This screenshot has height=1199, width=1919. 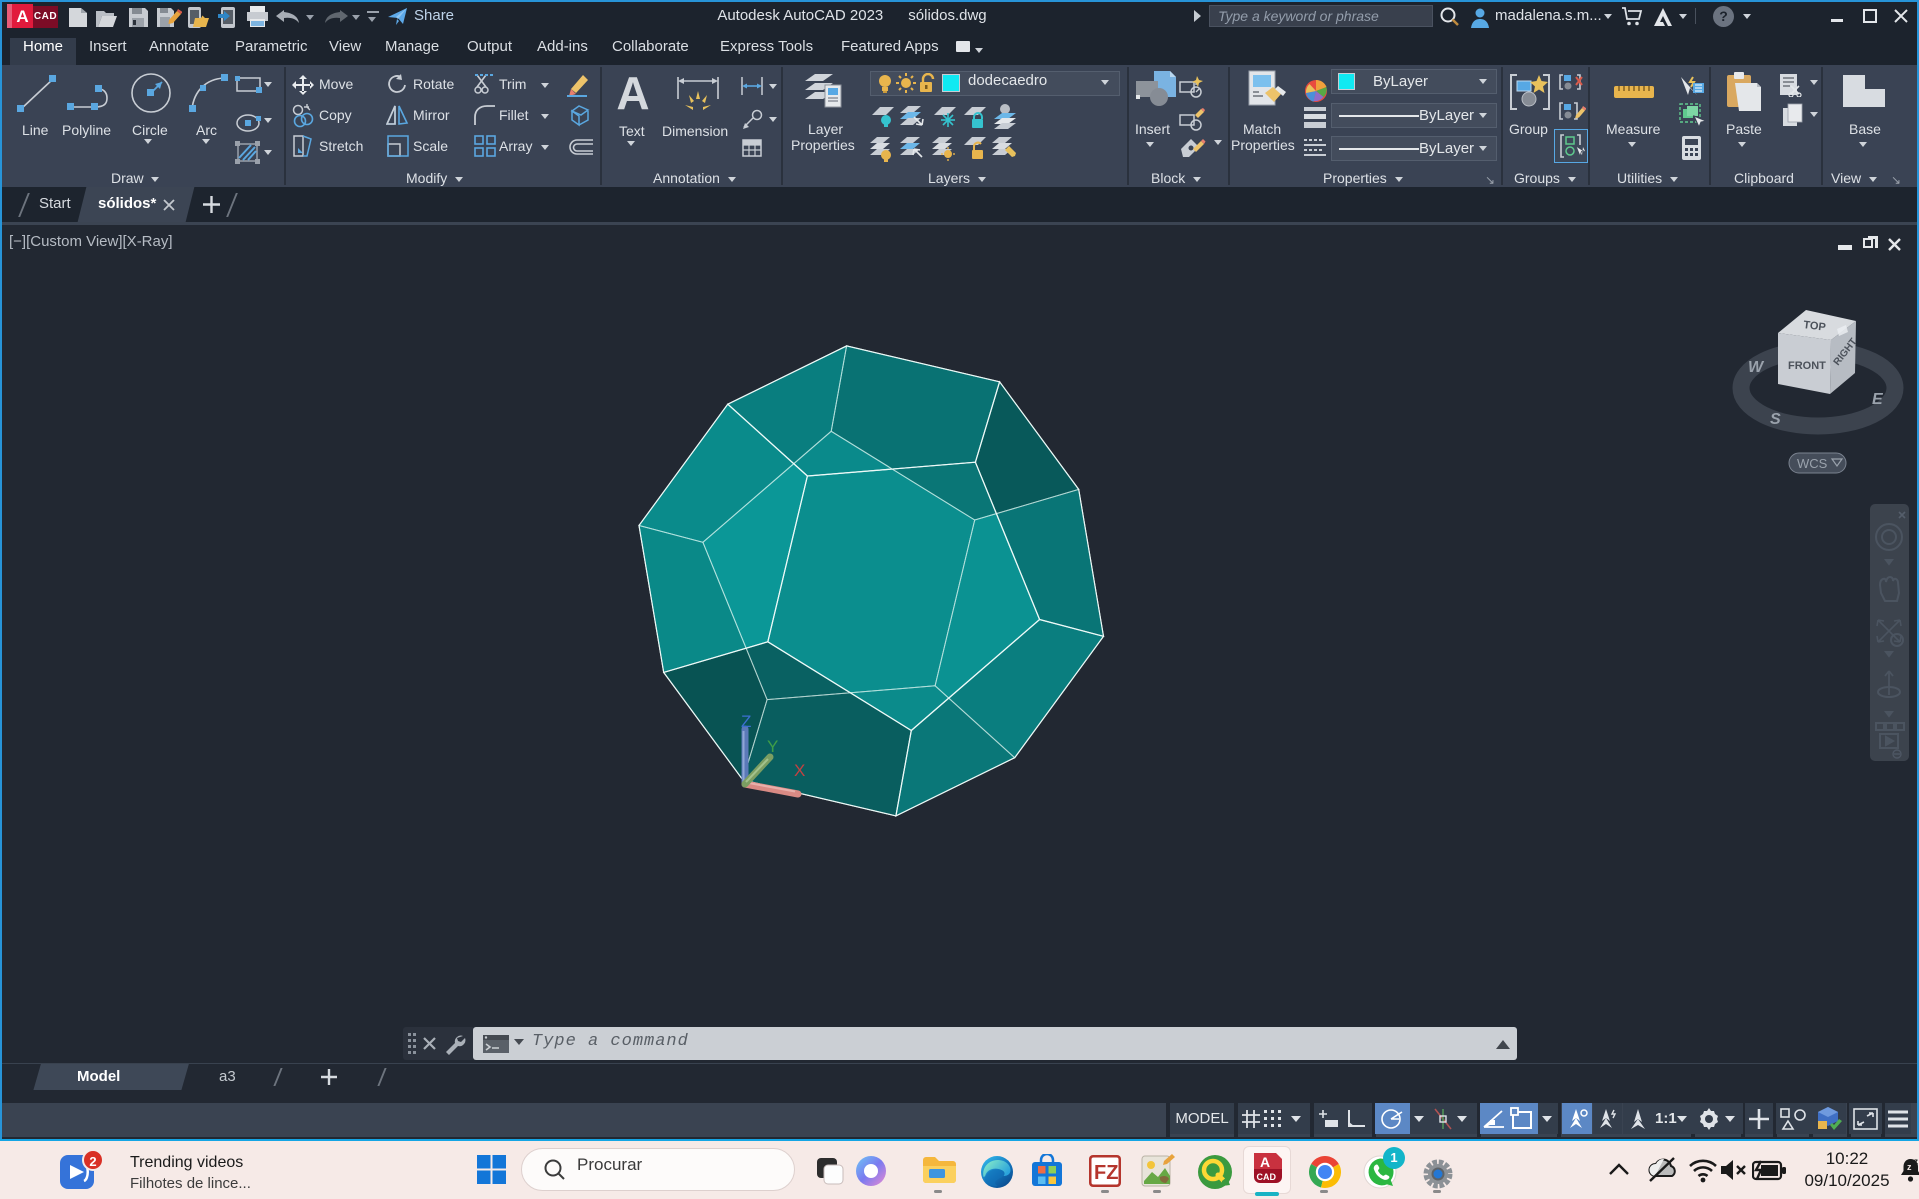 What do you see at coordinates (1265, 1162) in the screenshot?
I see `svg-text: A` at bounding box center [1265, 1162].